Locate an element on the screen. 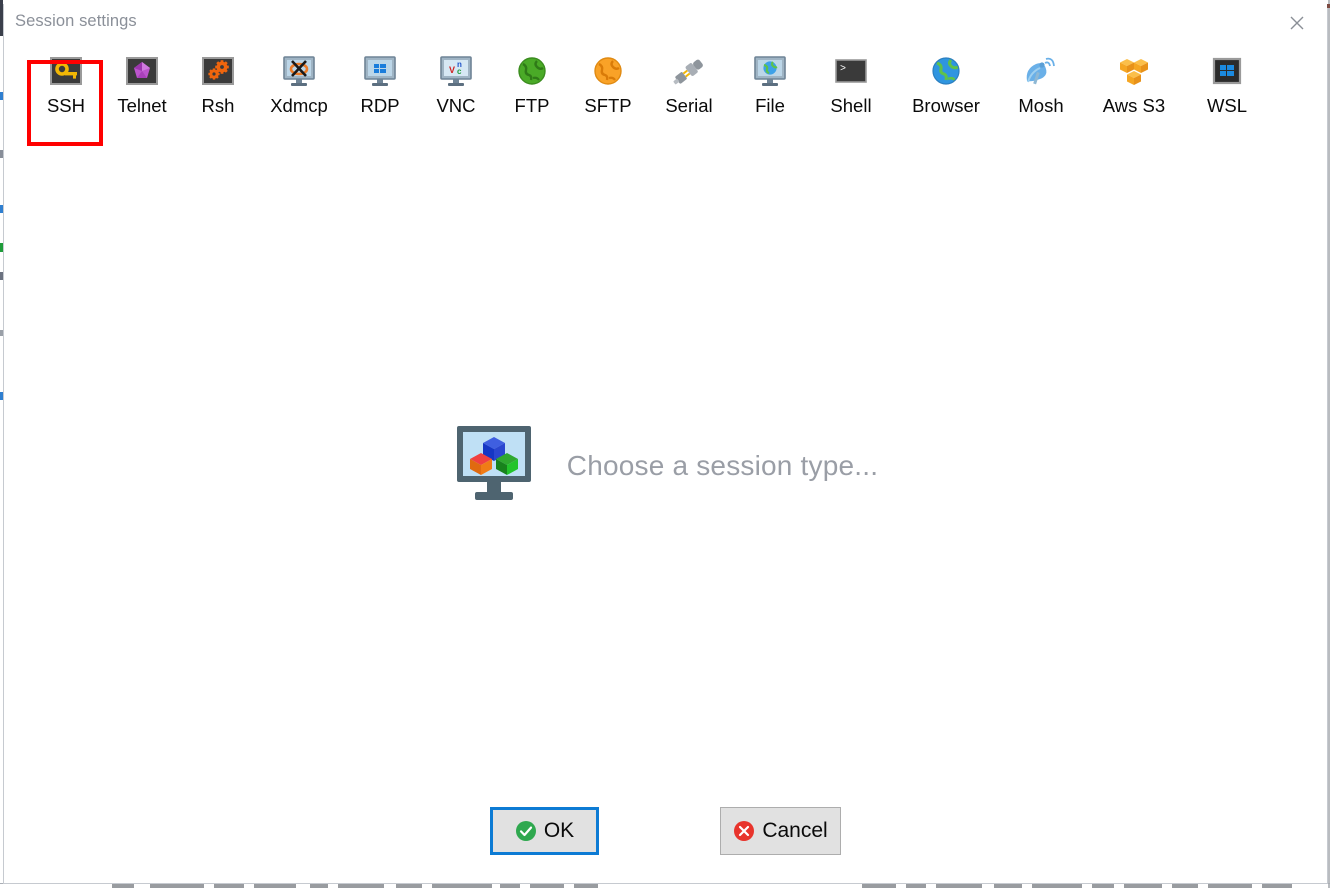 Image resolution: width=1330 pixels, height=888 pixels. close-button is located at coordinates (1297, 23).